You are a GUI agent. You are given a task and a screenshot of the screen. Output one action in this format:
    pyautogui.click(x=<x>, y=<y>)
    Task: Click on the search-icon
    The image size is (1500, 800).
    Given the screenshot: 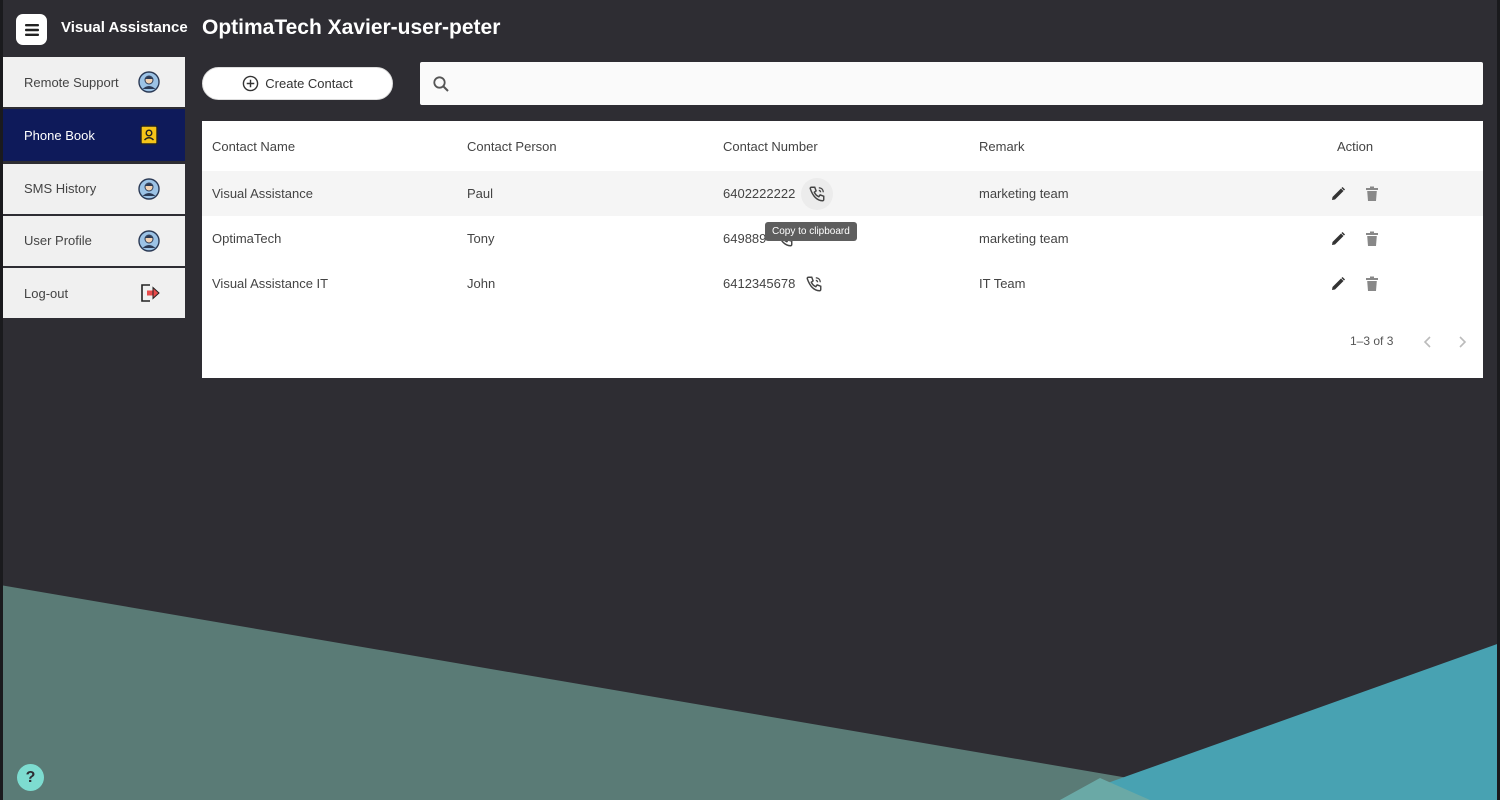 What is the action you would take?
    pyautogui.click(x=441, y=83)
    